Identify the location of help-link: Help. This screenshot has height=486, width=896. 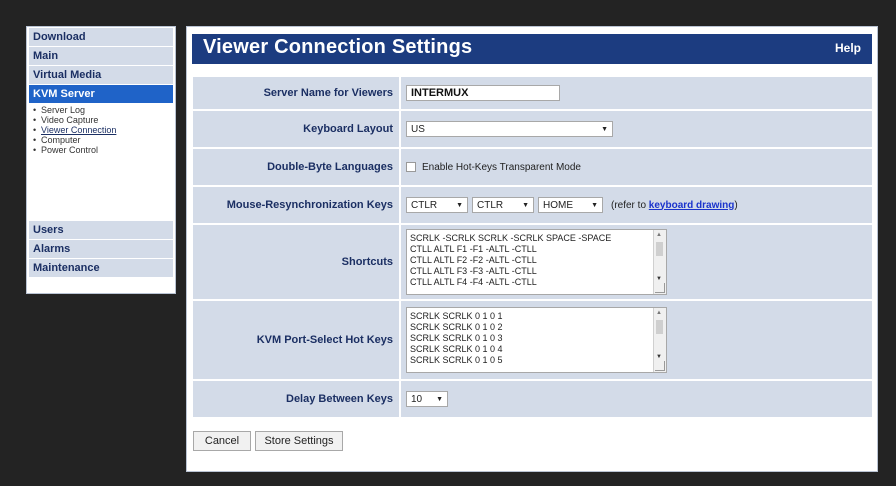
(848, 48).